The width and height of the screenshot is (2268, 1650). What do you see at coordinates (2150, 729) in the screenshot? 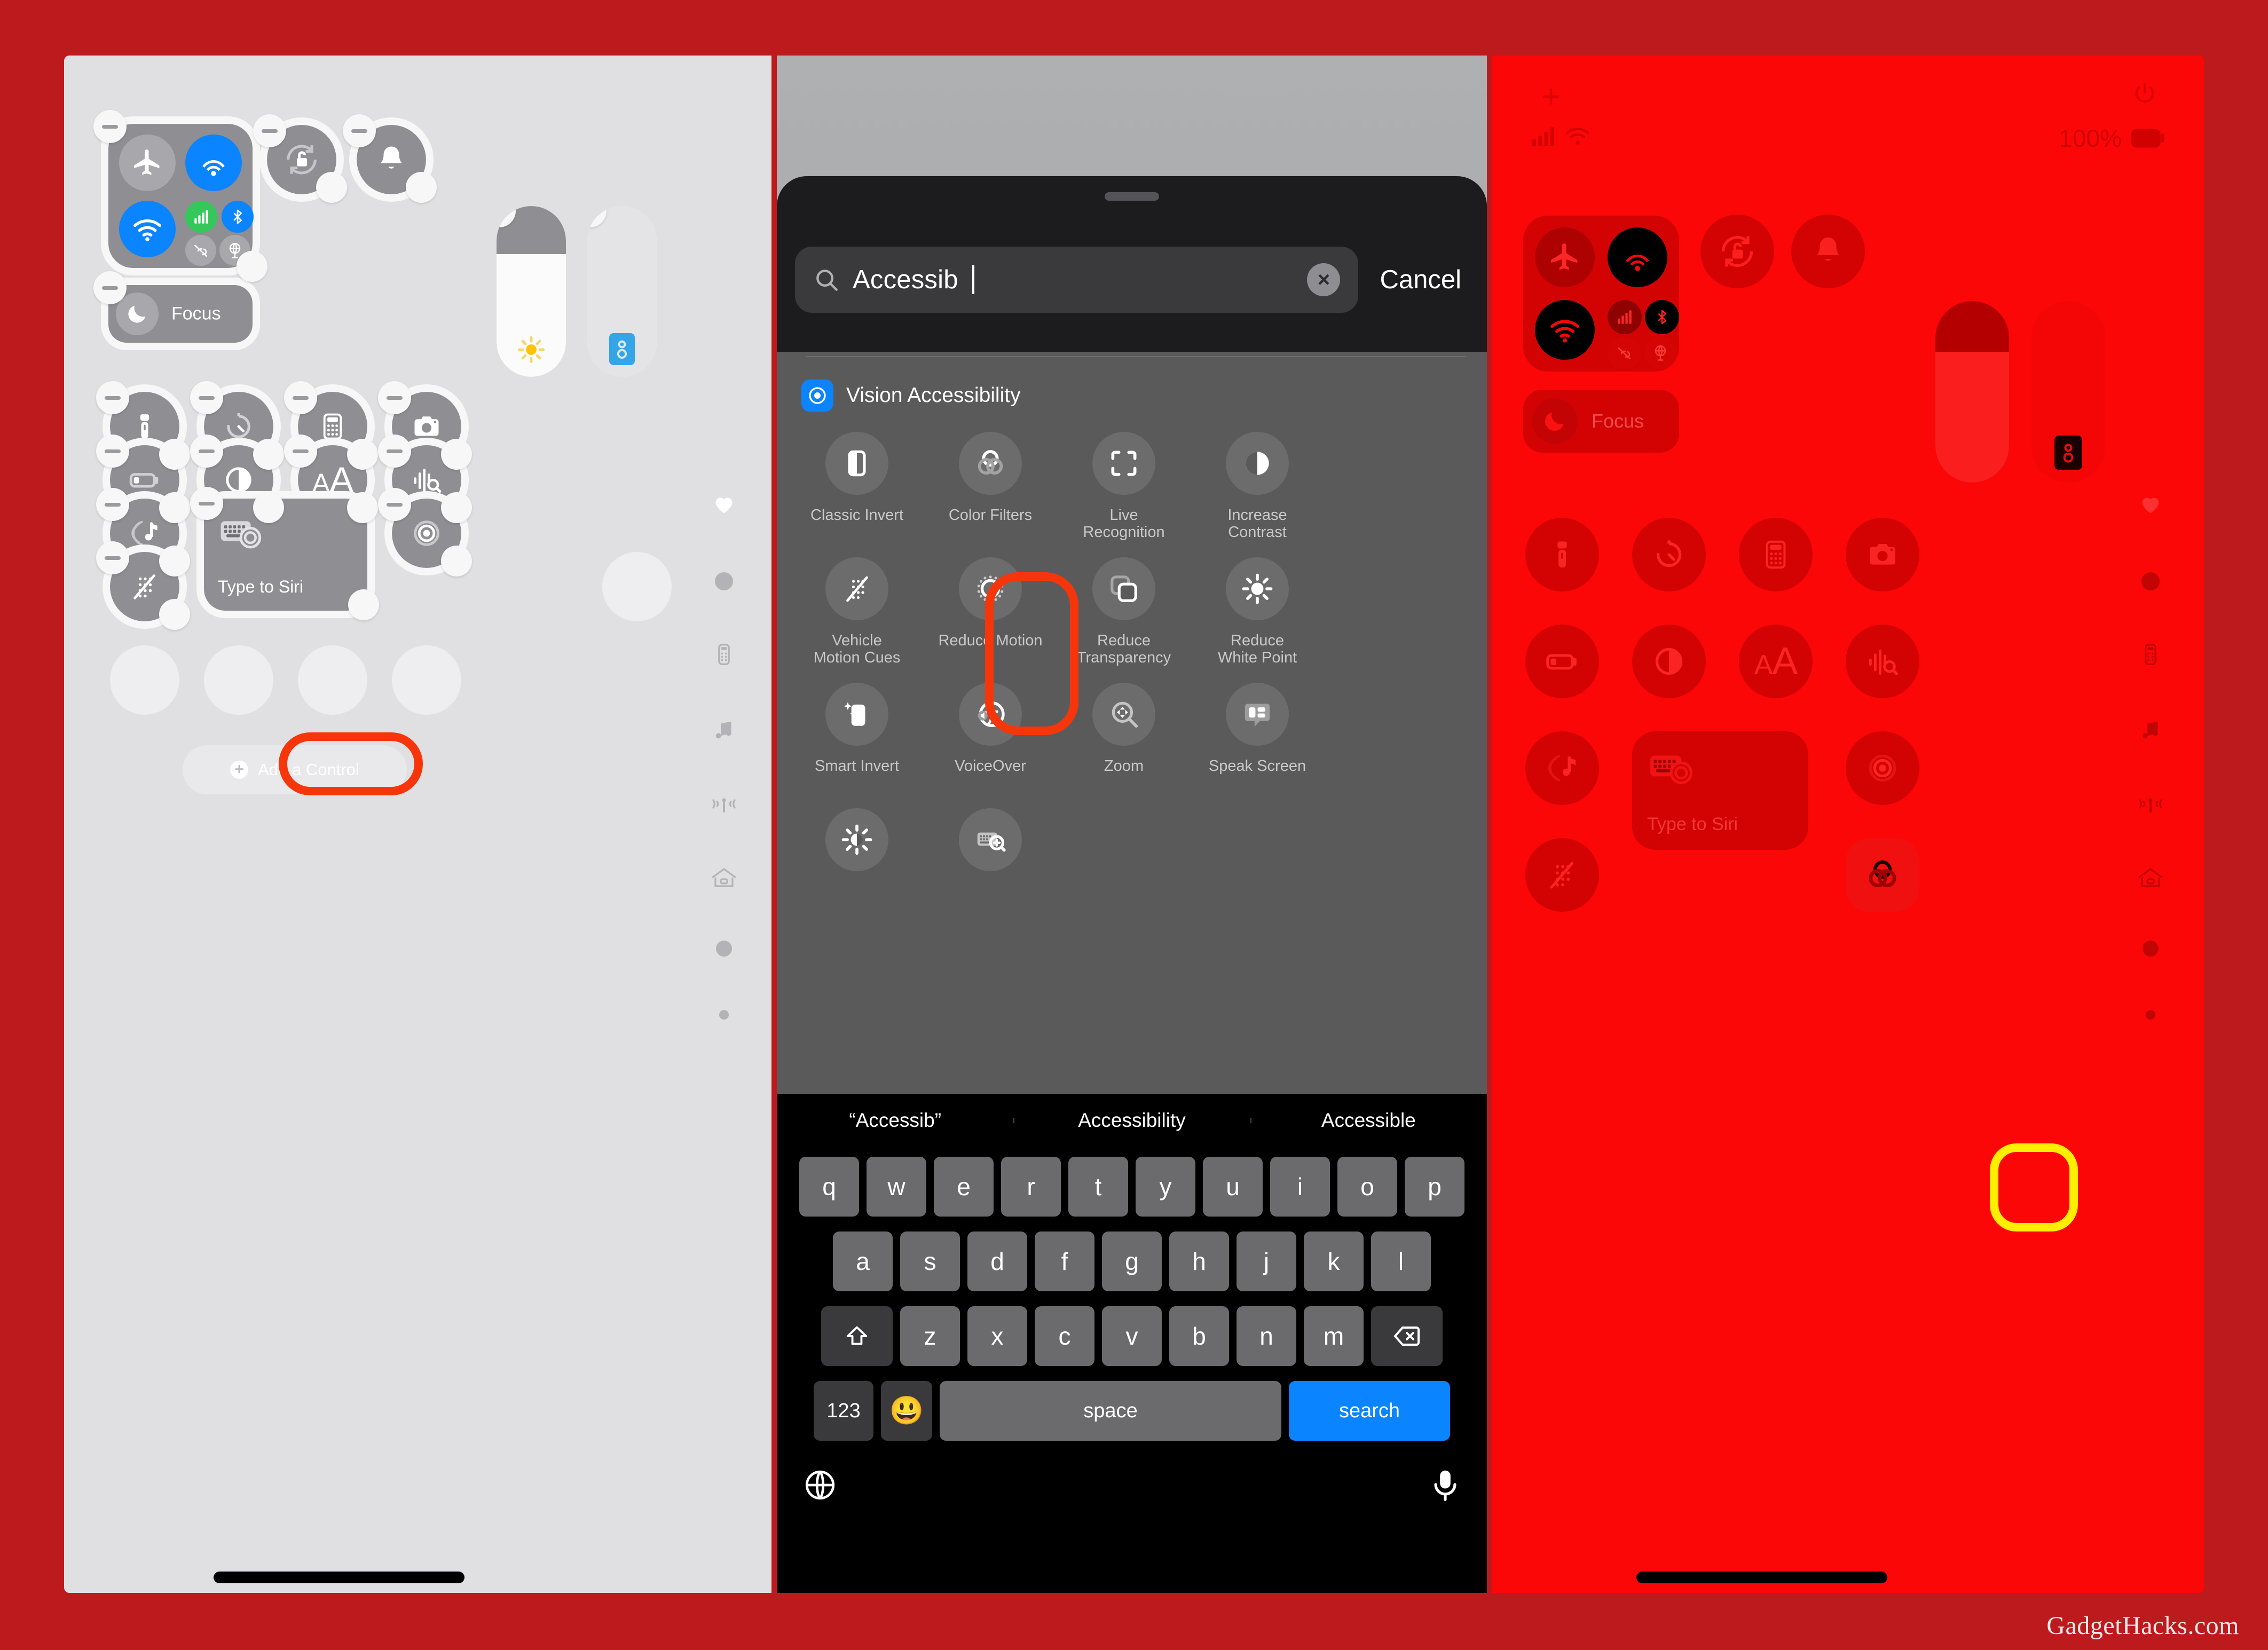
I see `music-note-icon` at bounding box center [2150, 729].